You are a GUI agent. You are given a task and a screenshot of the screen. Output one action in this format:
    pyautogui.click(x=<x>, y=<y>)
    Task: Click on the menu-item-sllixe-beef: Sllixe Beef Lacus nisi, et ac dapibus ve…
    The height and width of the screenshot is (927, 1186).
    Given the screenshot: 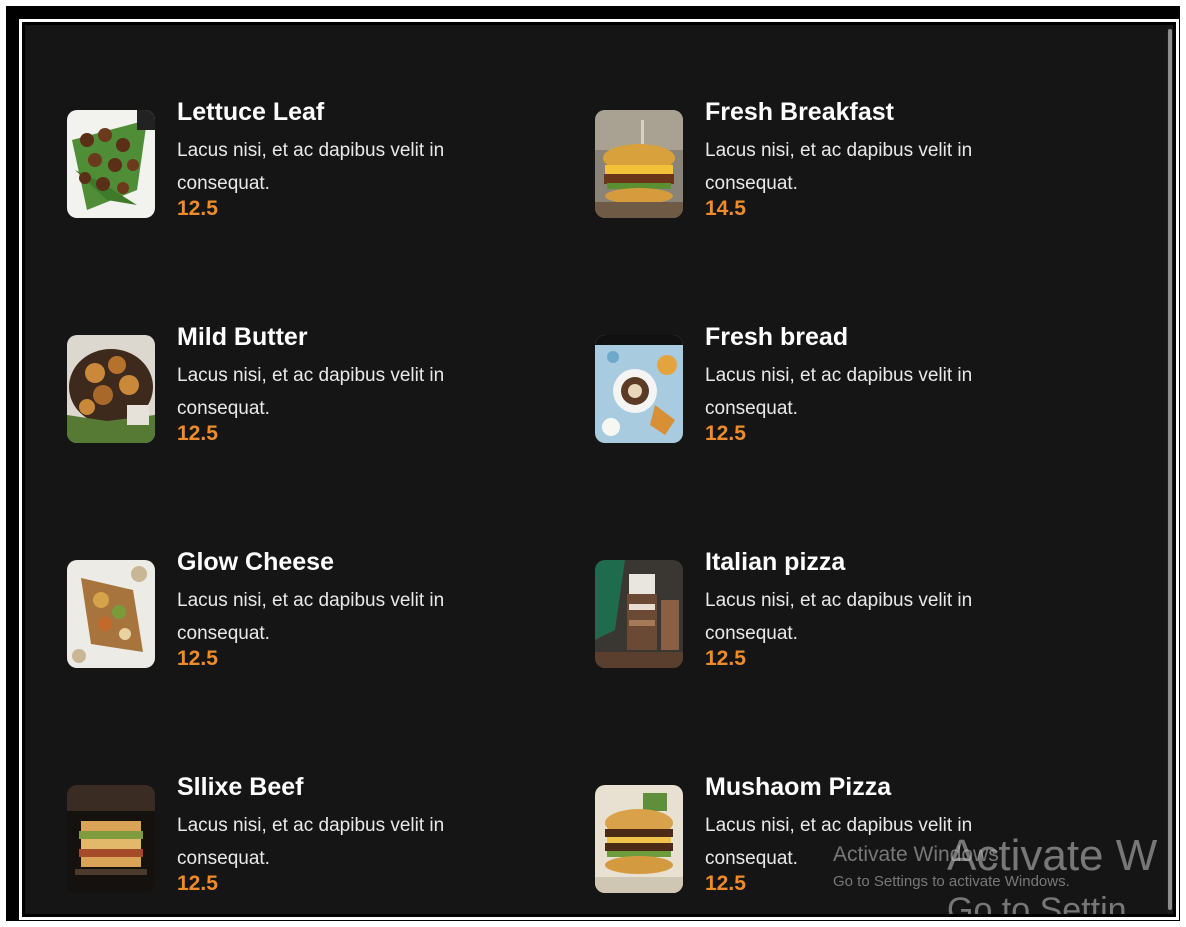 What is the action you would take?
    pyautogui.click(x=317, y=833)
    